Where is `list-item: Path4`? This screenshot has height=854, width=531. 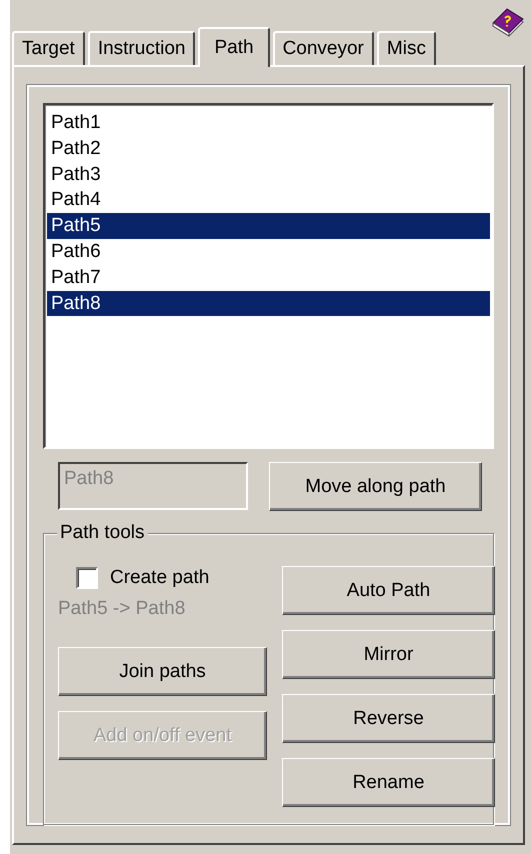
list-item: Path4 is located at coordinates (268, 200).